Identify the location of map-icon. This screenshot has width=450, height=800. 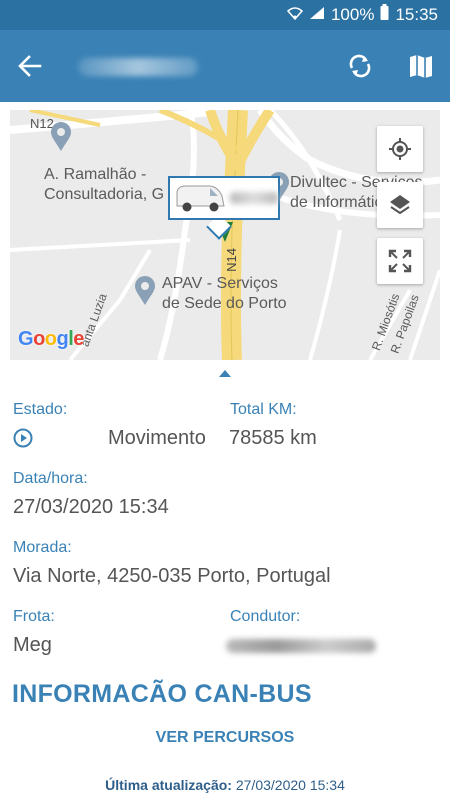
(421, 66).